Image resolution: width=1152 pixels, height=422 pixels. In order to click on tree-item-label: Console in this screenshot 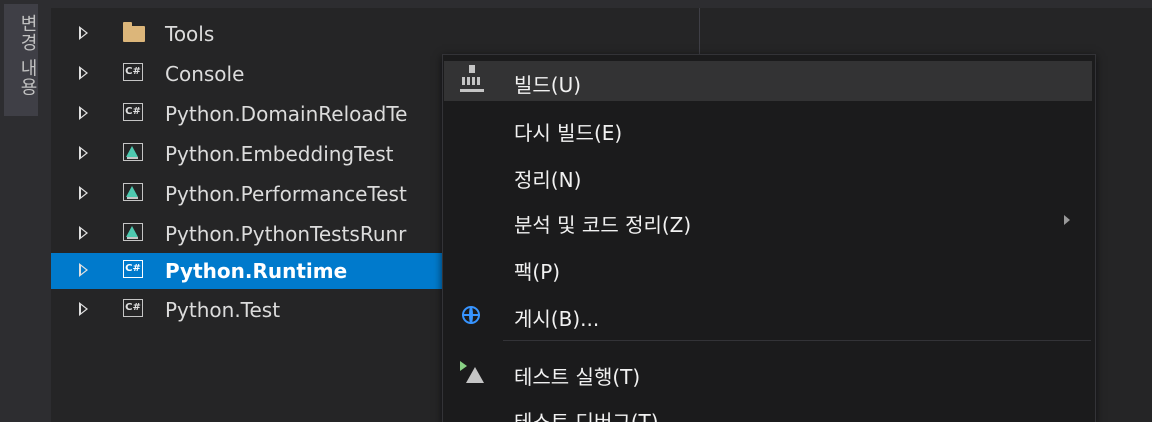, I will do `click(205, 74)`.